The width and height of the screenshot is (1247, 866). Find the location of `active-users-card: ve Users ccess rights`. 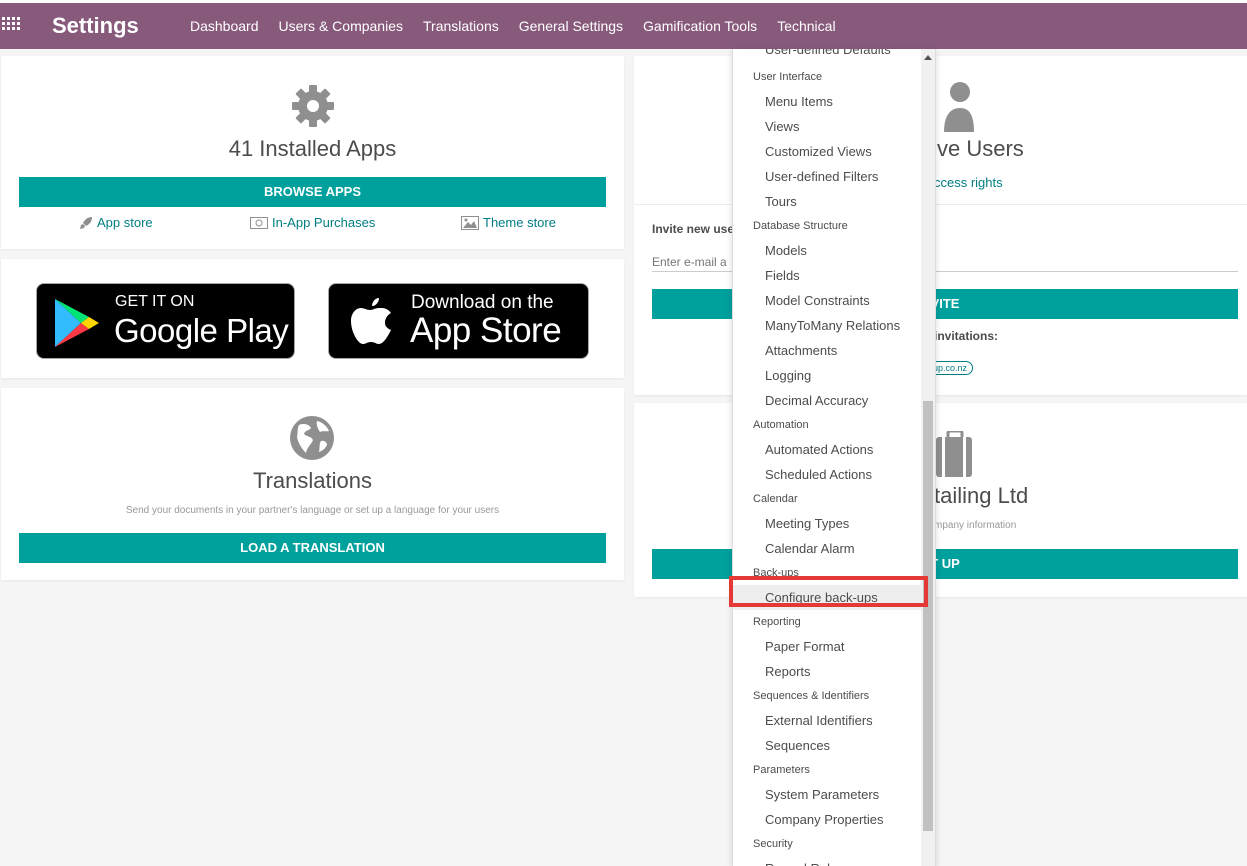

active-users-card: ve Users ccess rights is located at coordinates (940, 130).